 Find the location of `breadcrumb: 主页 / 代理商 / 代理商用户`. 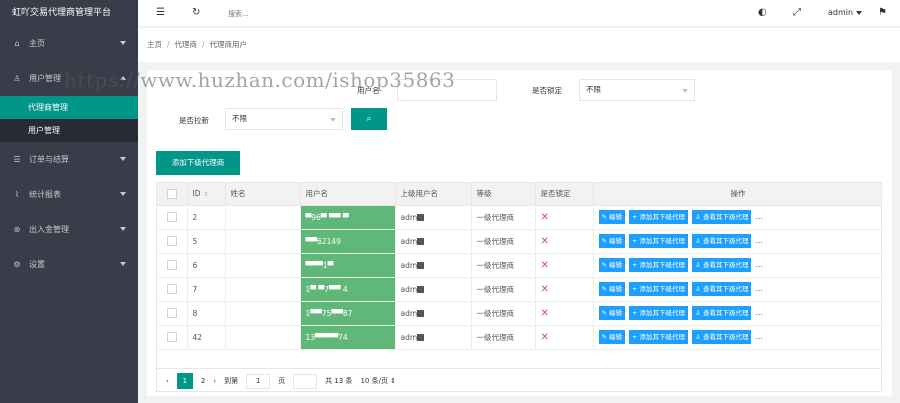

breadcrumb: 主页 / 代理商 / 代理商用户 is located at coordinates (519, 45).